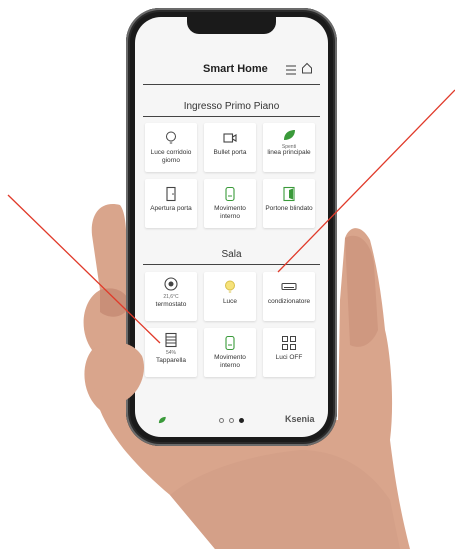  I want to click on thumb, so click(118, 372).